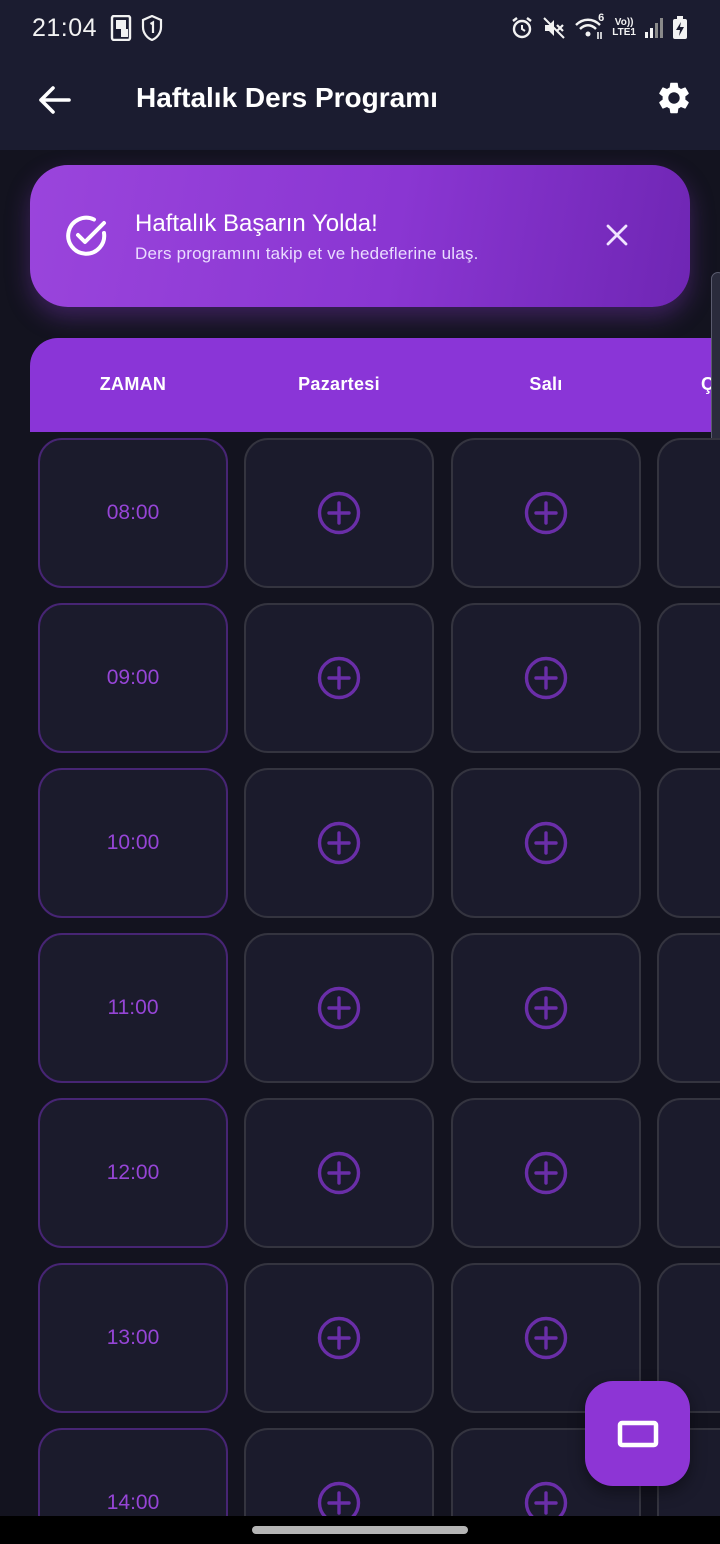 This screenshot has height=1544, width=720. Describe the element at coordinates (133, 384) in the screenshot. I see `column-header-time: ZAMAN` at that location.